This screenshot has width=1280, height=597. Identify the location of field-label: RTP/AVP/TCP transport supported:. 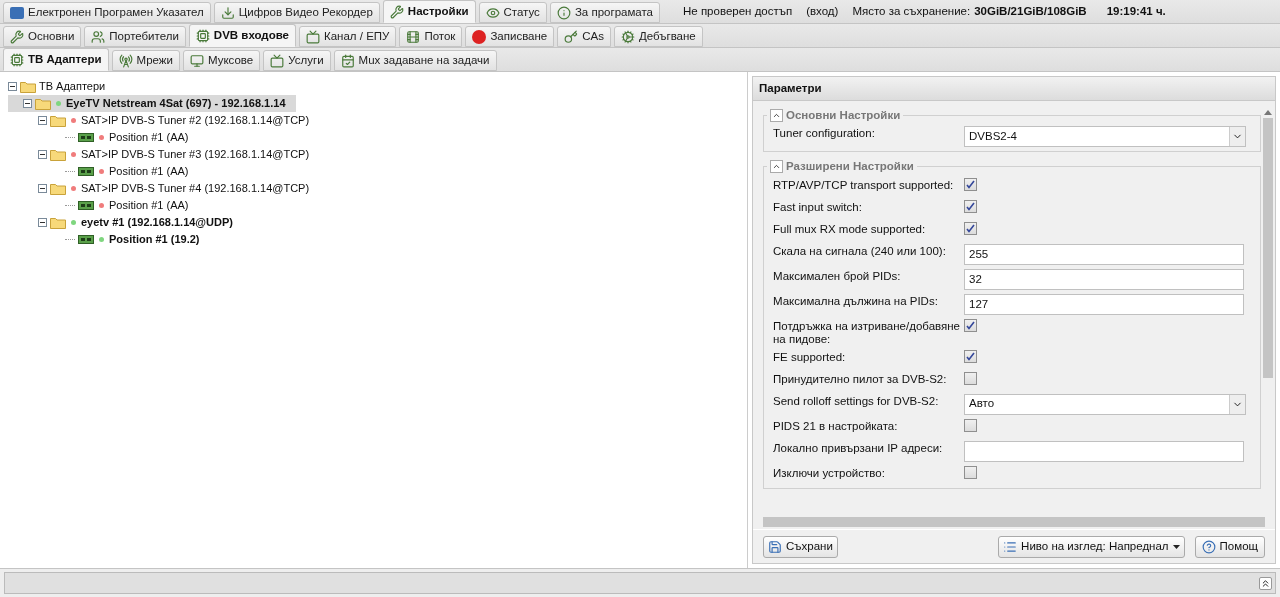
(864, 184).